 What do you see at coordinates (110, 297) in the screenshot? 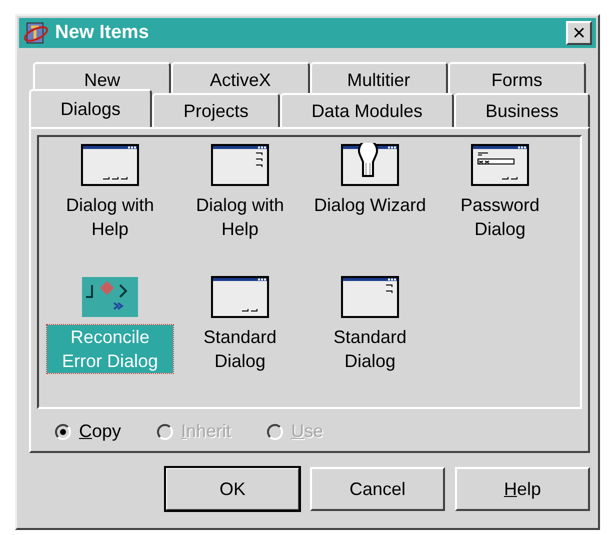
I see `reconcile-icon` at bounding box center [110, 297].